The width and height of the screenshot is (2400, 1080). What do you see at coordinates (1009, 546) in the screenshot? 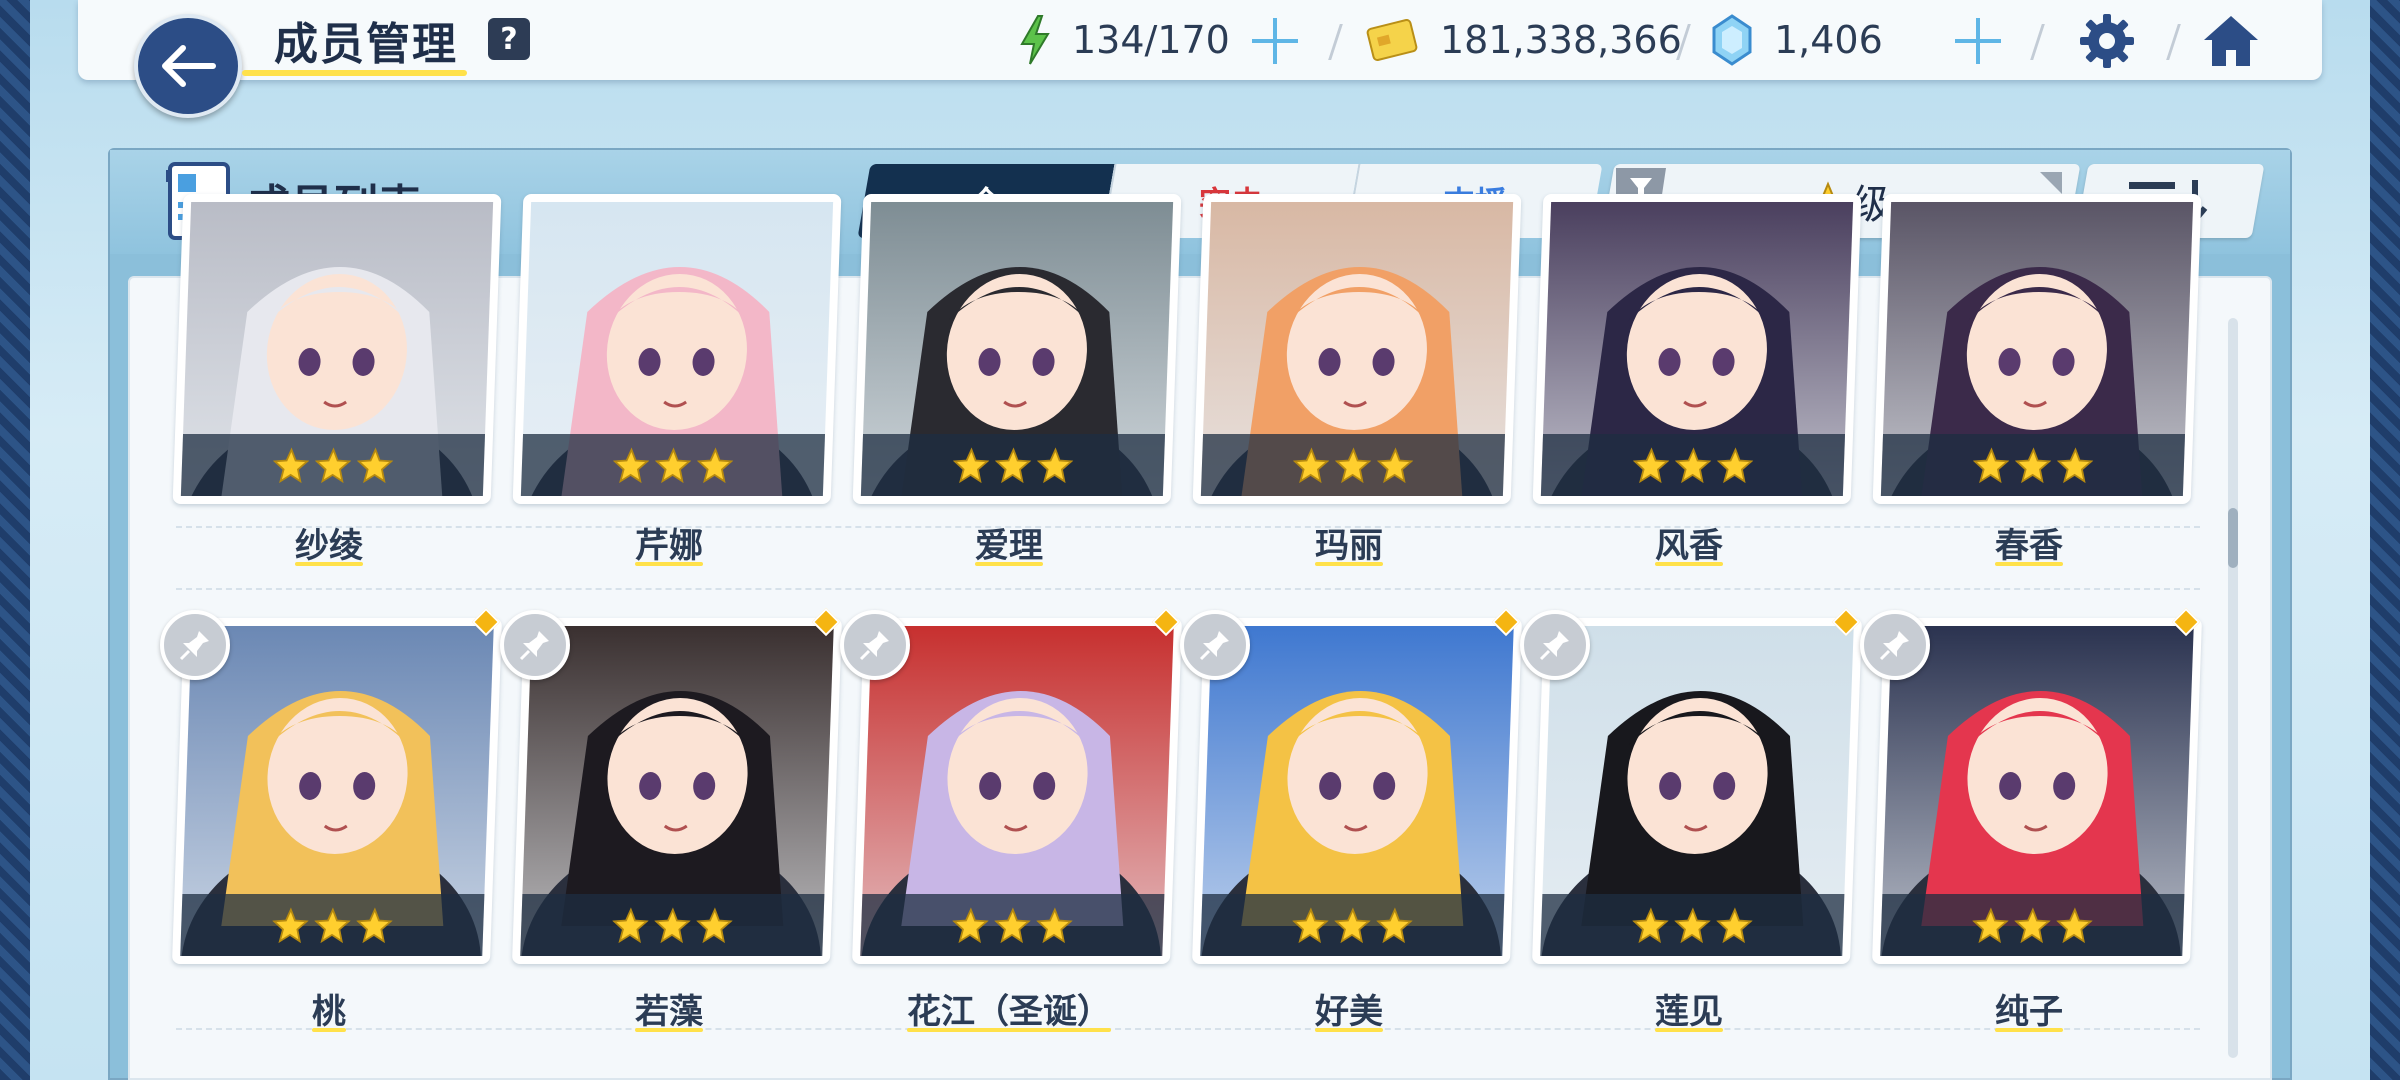
I see `member-name: 爱理` at bounding box center [1009, 546].